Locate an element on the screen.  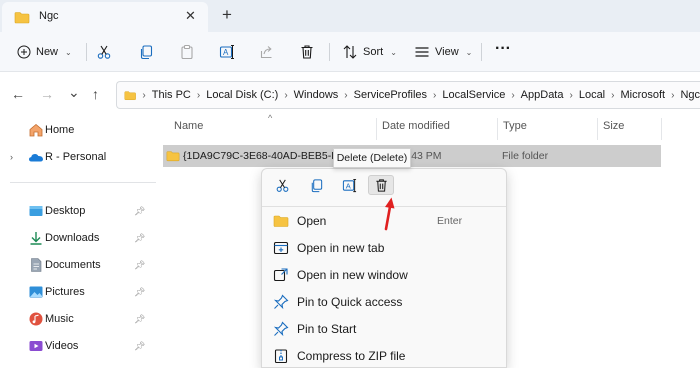
share-icon is located at coordinates (266, 52).